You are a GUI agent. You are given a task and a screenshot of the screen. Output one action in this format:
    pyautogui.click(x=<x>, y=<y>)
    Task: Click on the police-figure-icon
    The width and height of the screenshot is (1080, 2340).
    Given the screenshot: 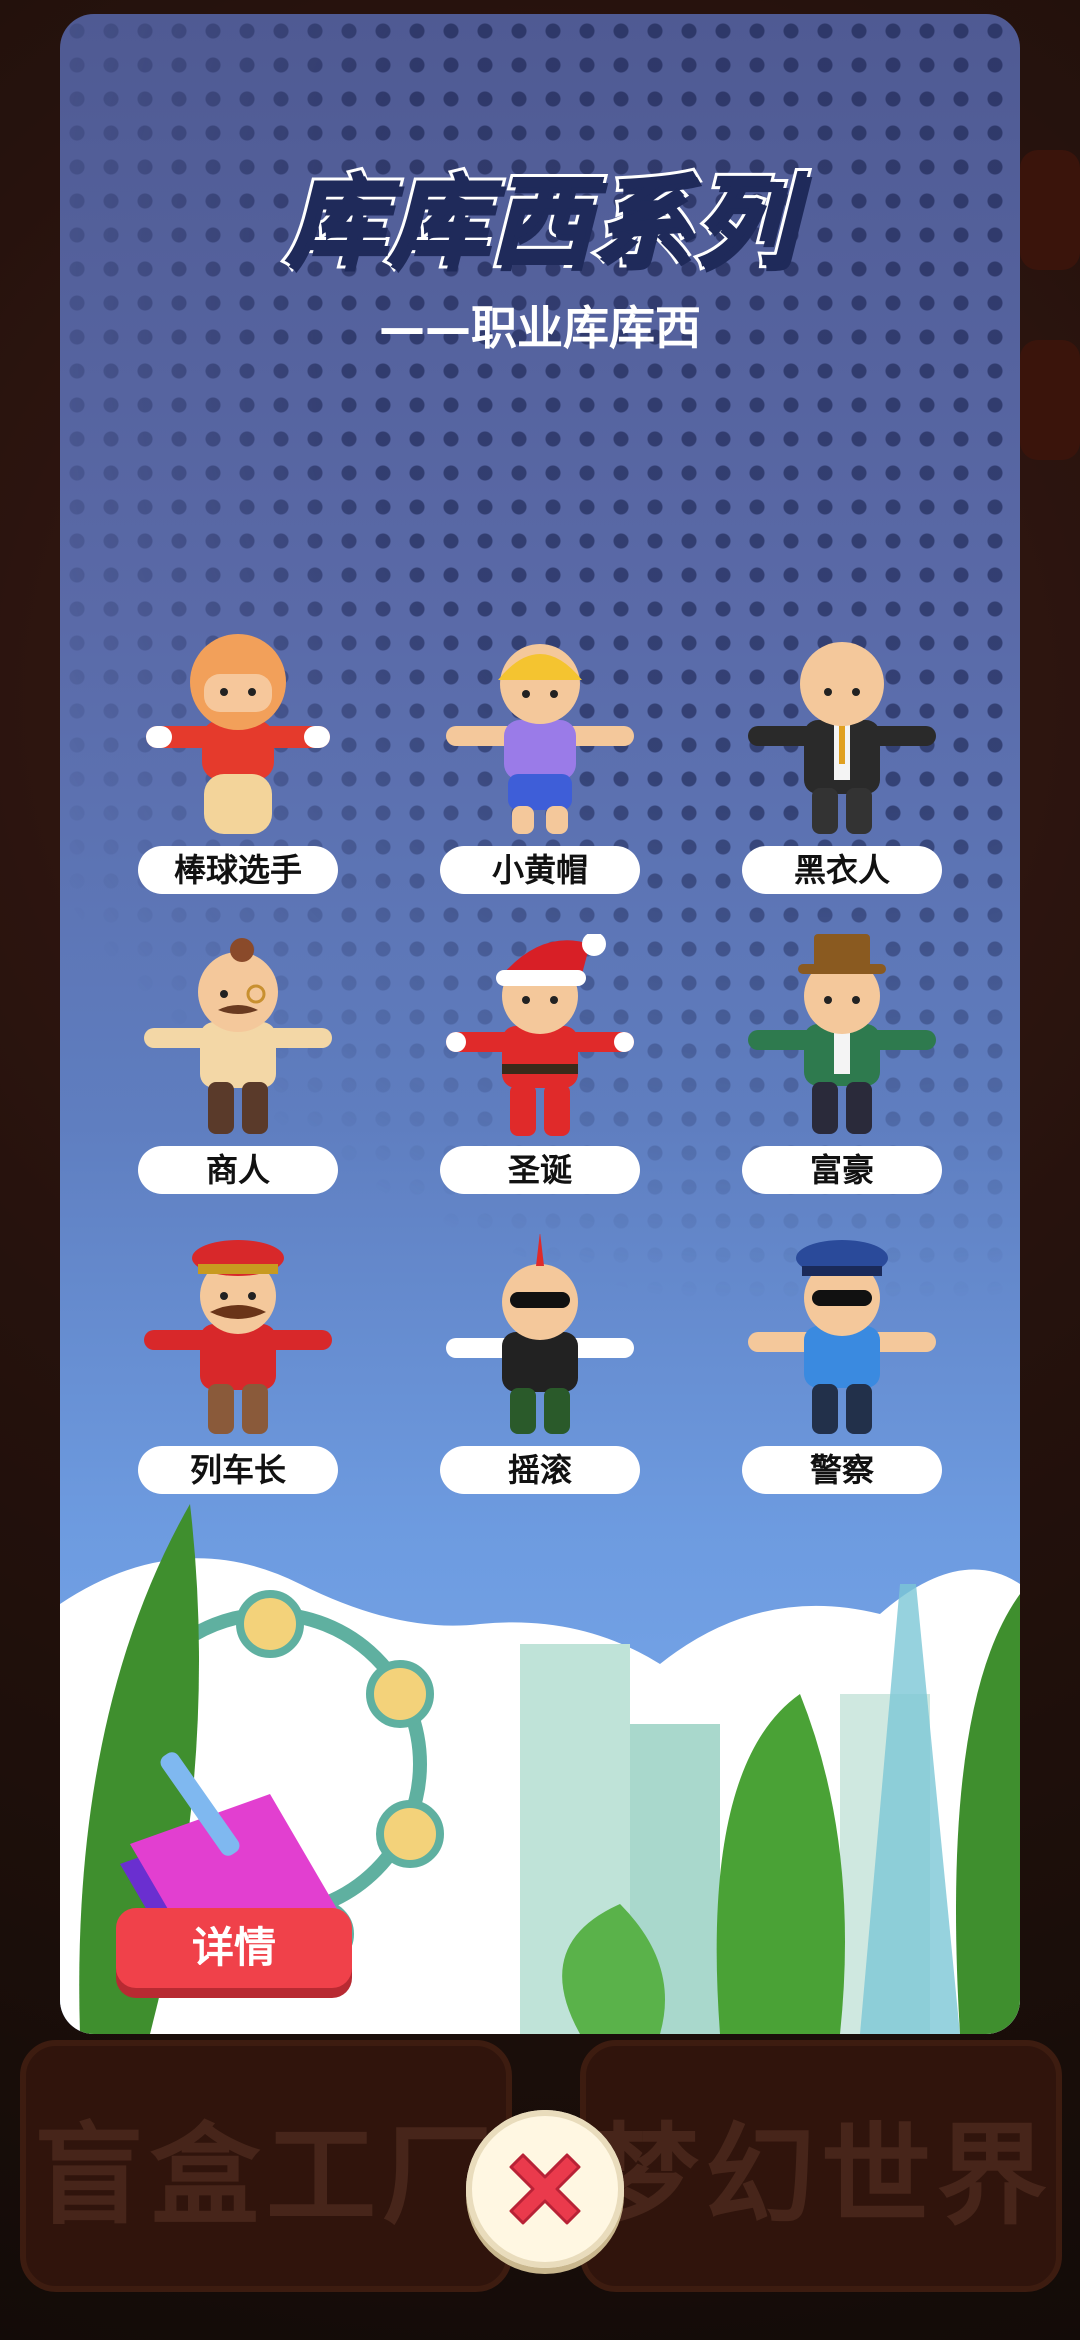 What is the action you would take?
    pyautogui.click(x=842, y=1337)
    